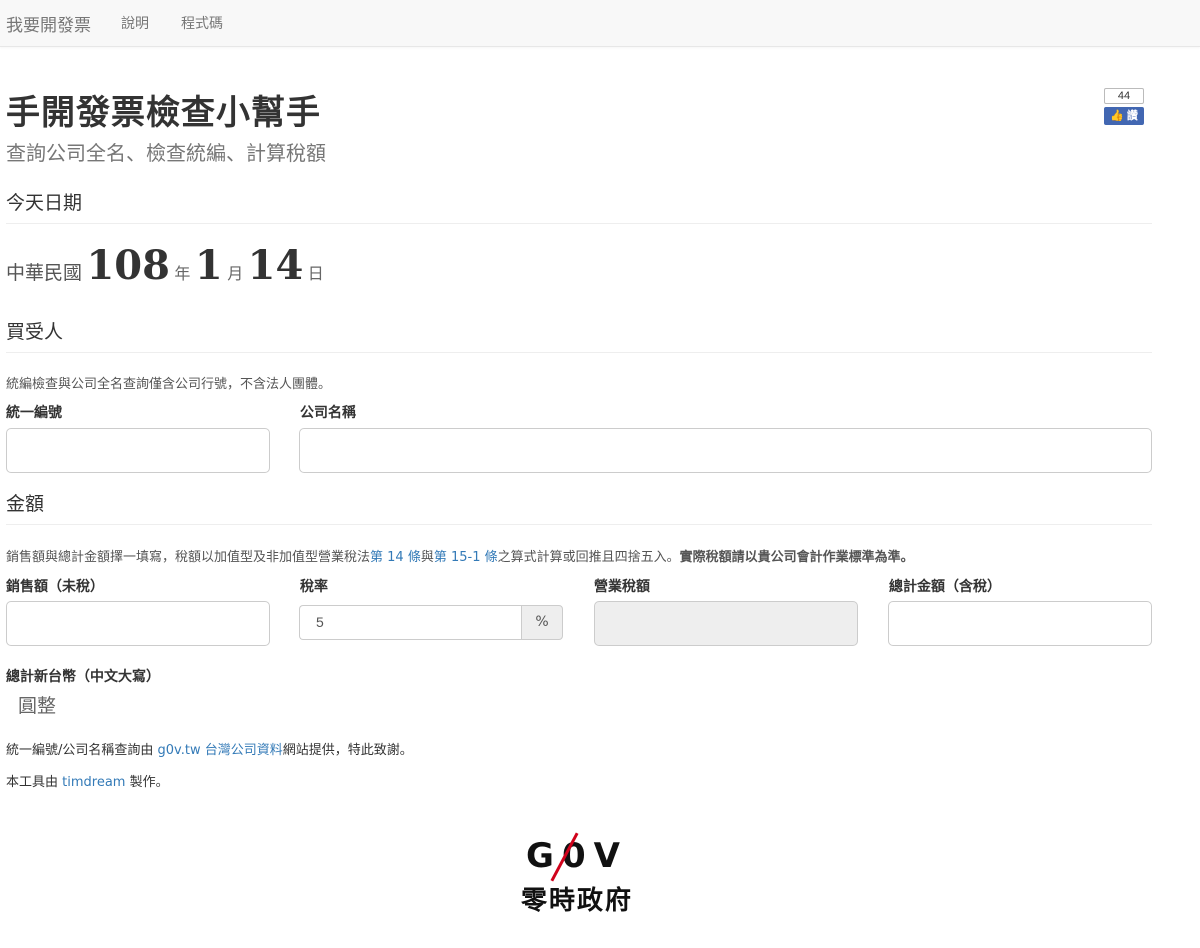 Image resolution: width=1200 pixels, height=948 pixels. I want to click on footer-line2-part2: 製作。, so click(147, 782).